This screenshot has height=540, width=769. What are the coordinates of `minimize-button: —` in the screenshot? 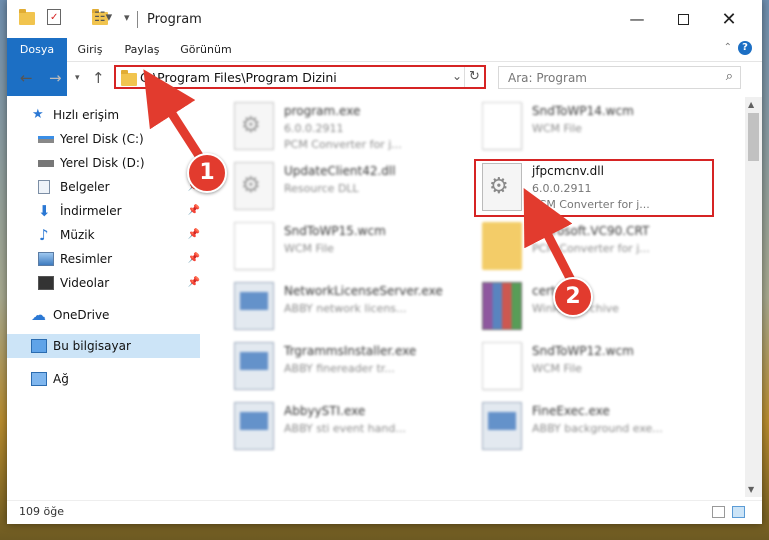 It's located at (637, 19).